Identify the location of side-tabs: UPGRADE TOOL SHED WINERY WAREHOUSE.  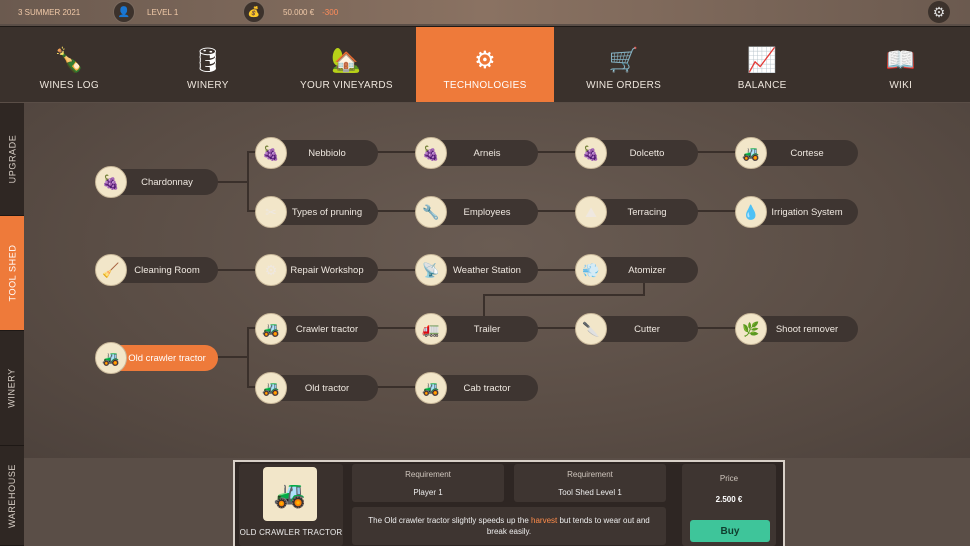
(12, 324).